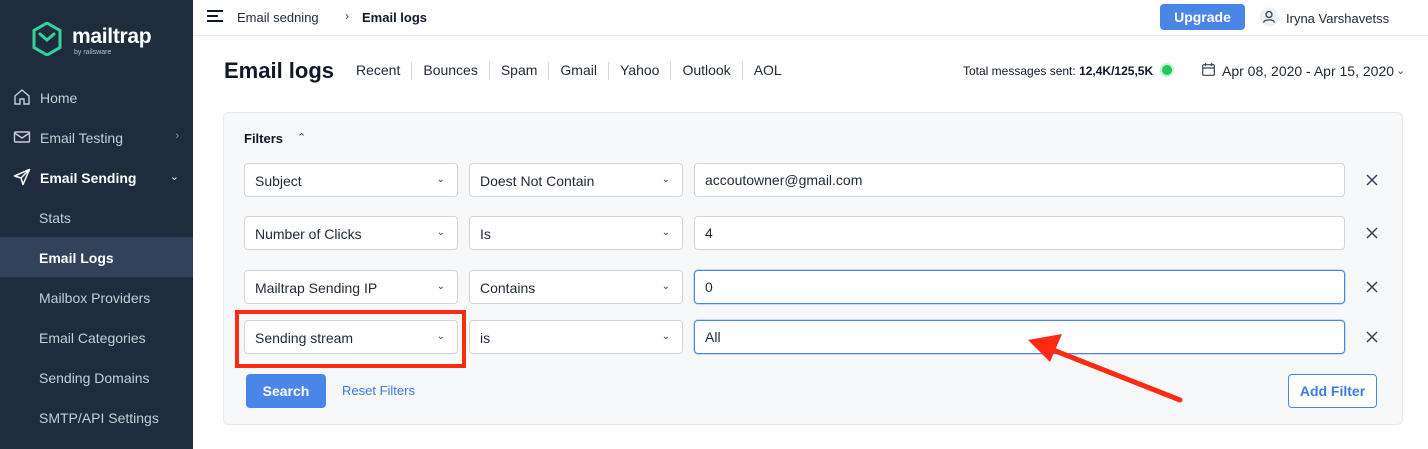  Describe the element at coordinates (76, 258) in the screenshot. I see `sidebar-item-label: Email Logs` at that location.